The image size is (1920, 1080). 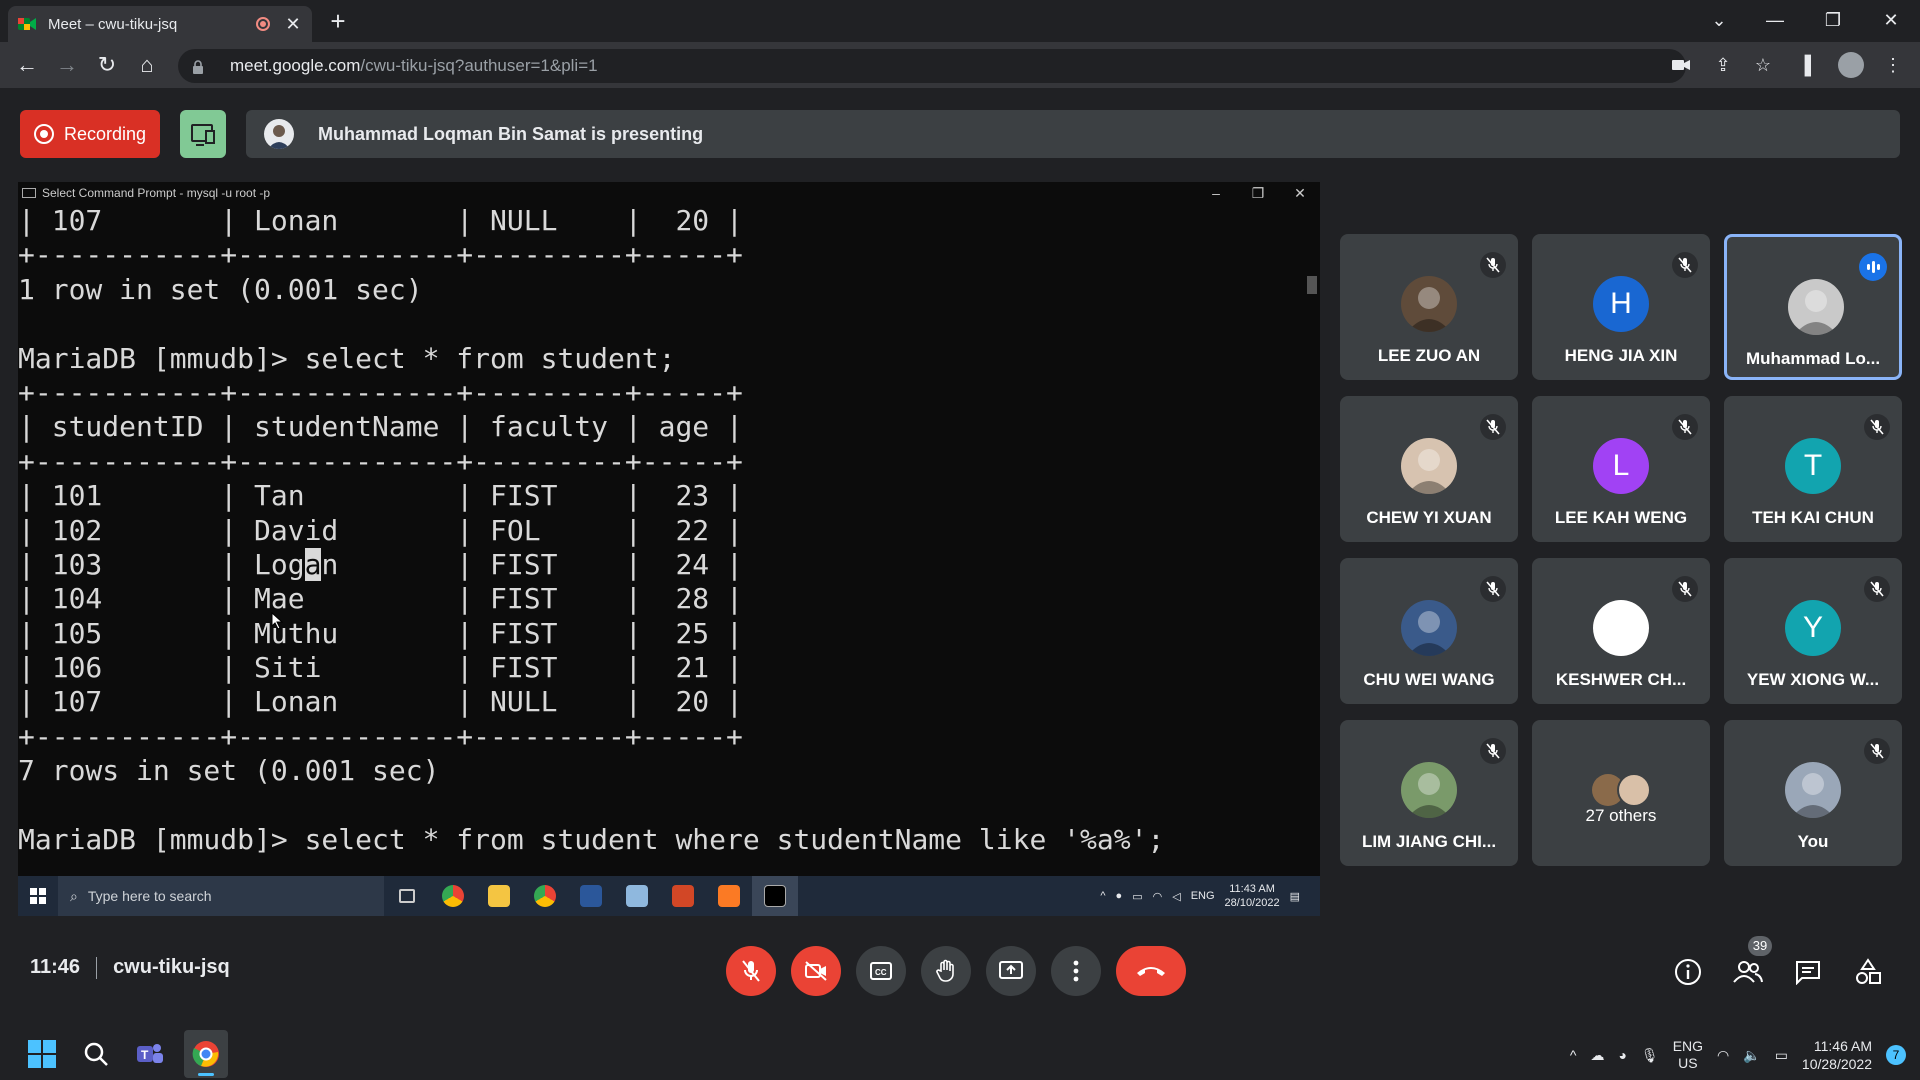 I want to click on teams-app-button: T, so click(x=150, y=1054).